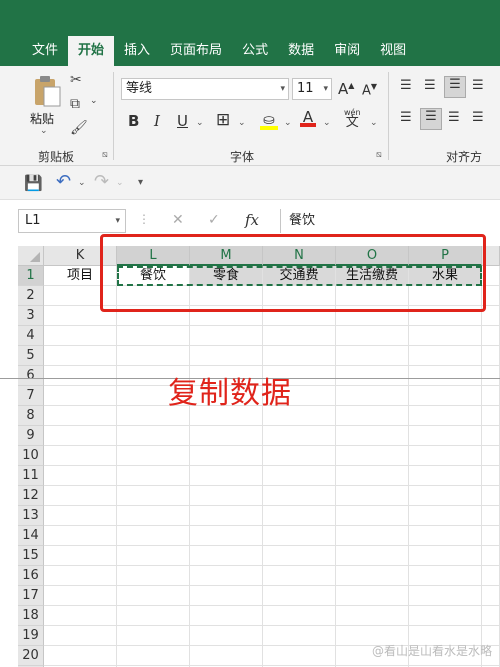  I want to click on fill-color-icon: ⛀, so click(269, 120).